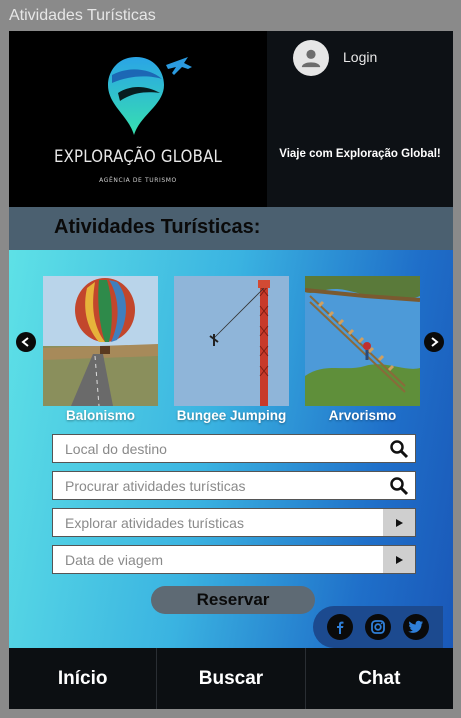  Describe the element at coordinates (360, 119) in the screenshot. I see `account-panel: Login Viaje com Exploração Global!` at that location.